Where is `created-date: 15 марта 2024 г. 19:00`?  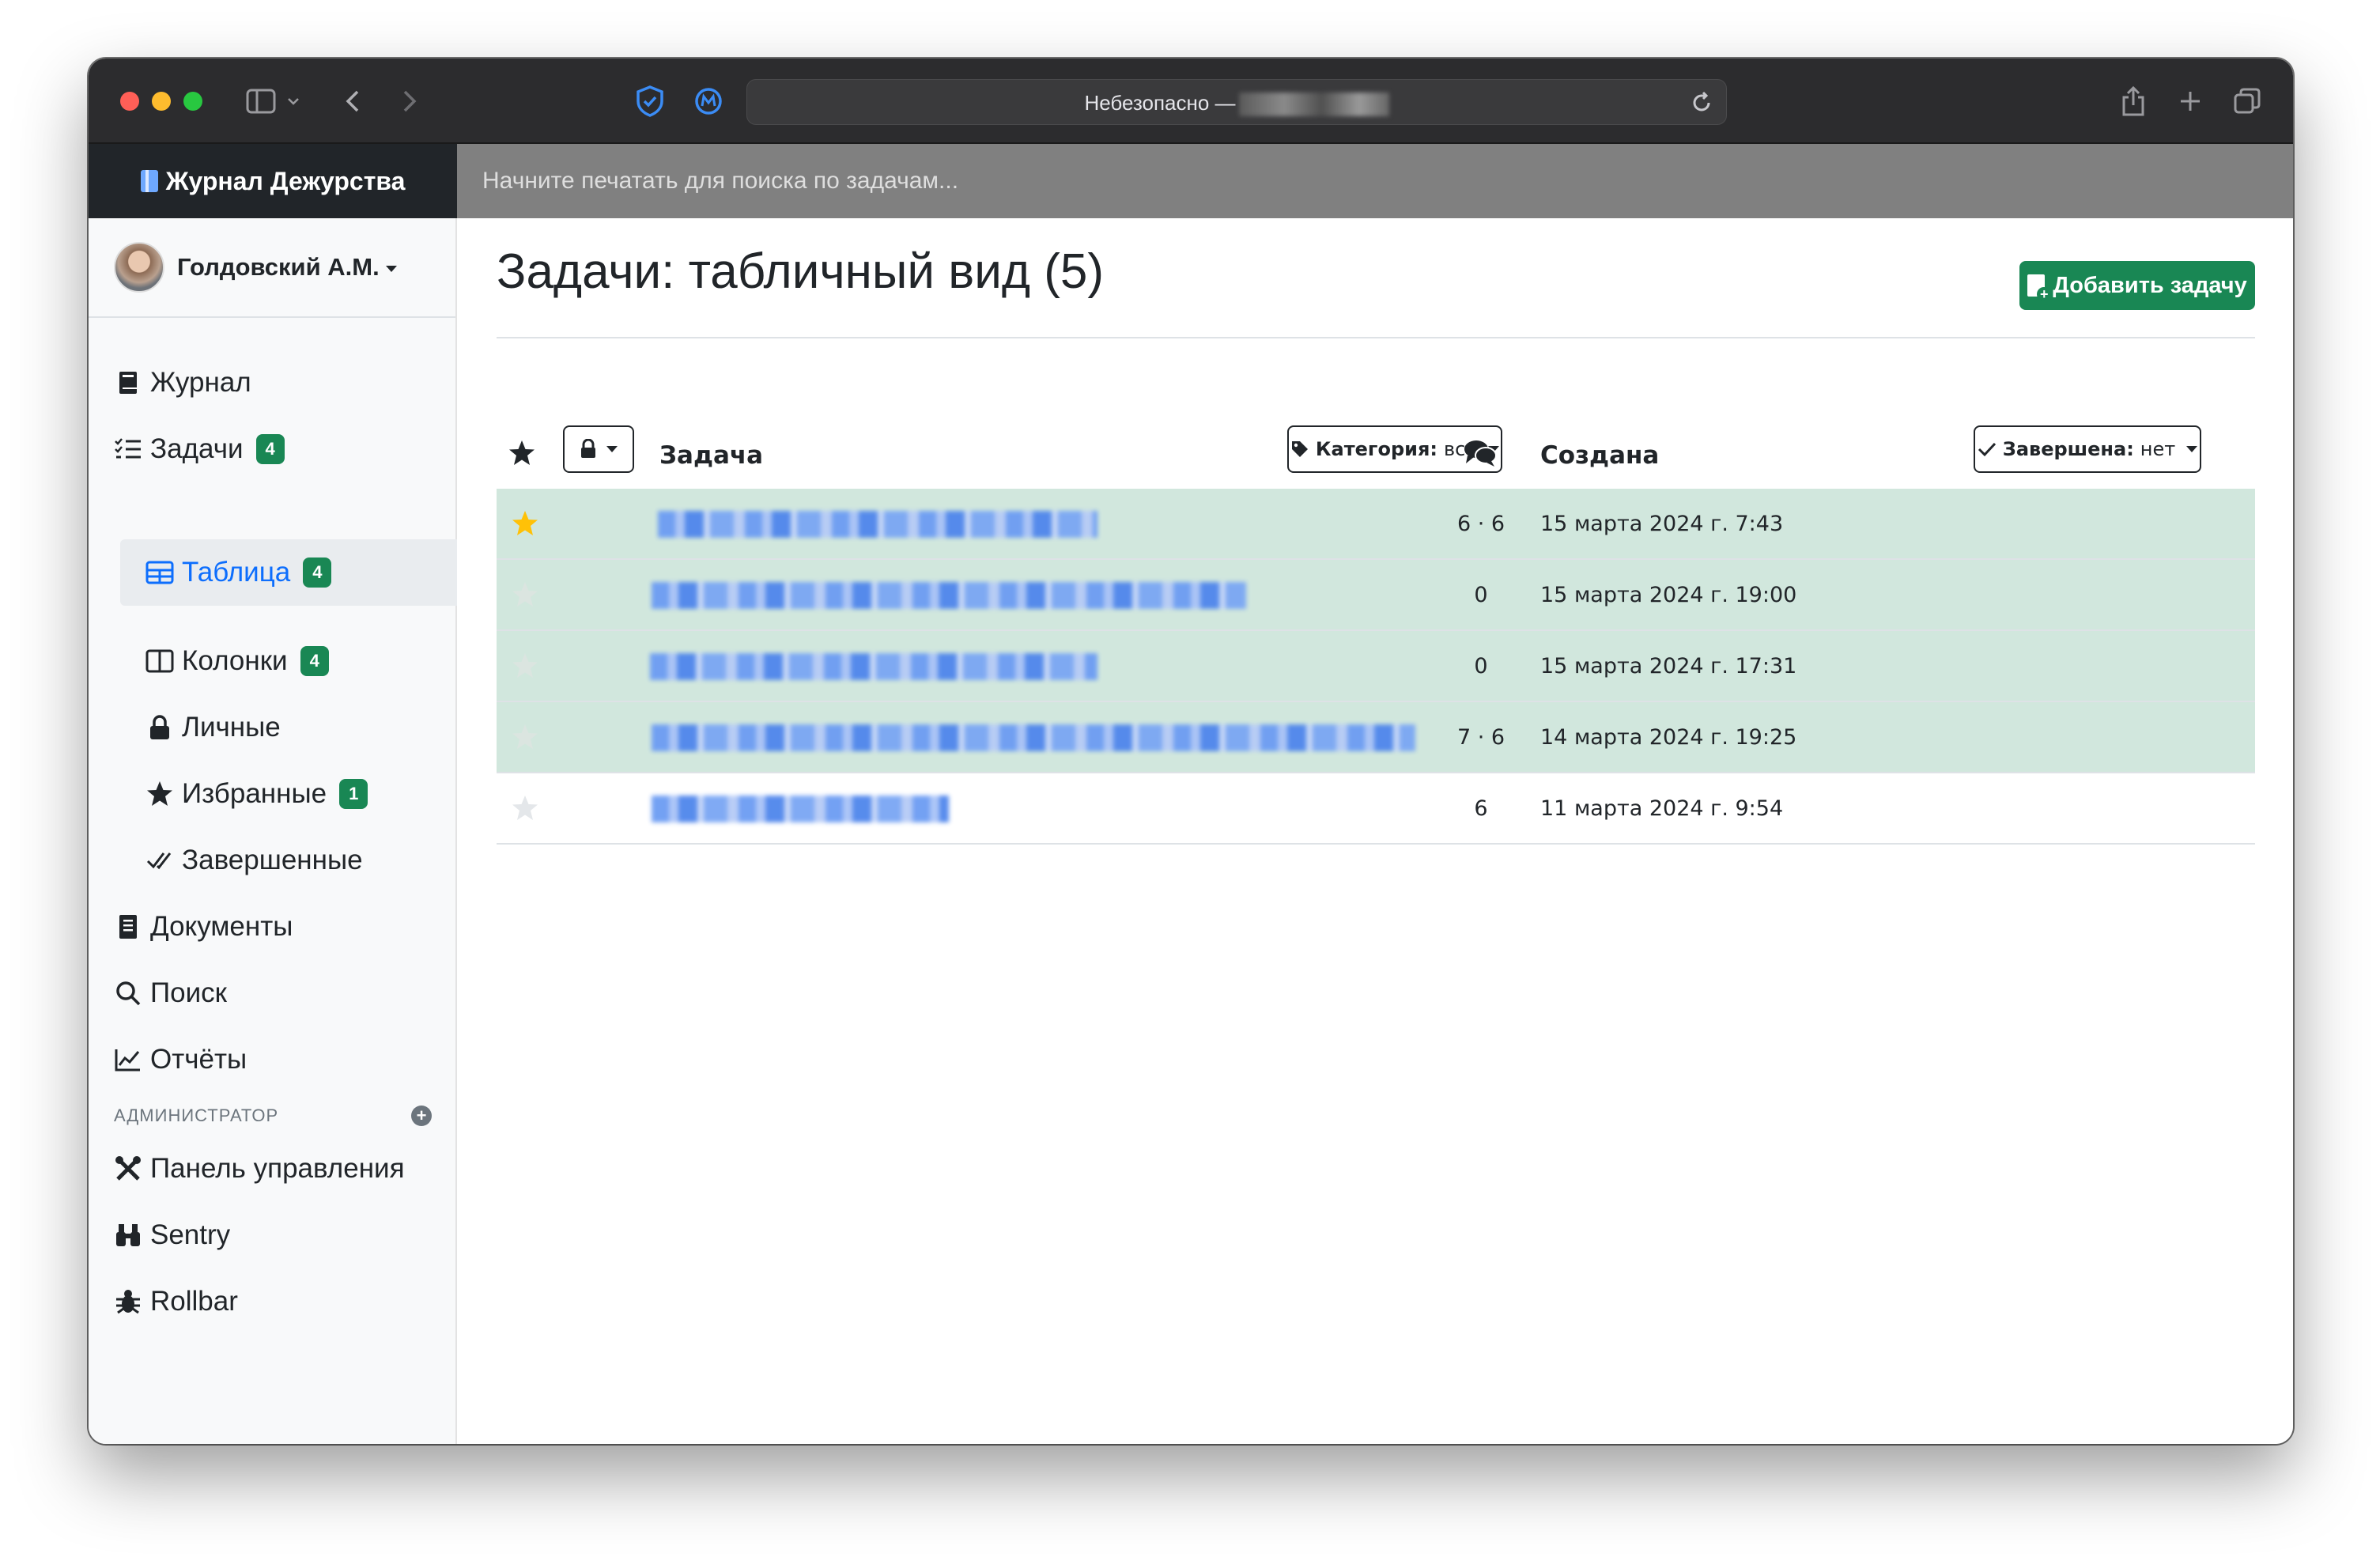
created-date: 15 марта 2024 г. 19:00 is located at coordinates (1668, 595).